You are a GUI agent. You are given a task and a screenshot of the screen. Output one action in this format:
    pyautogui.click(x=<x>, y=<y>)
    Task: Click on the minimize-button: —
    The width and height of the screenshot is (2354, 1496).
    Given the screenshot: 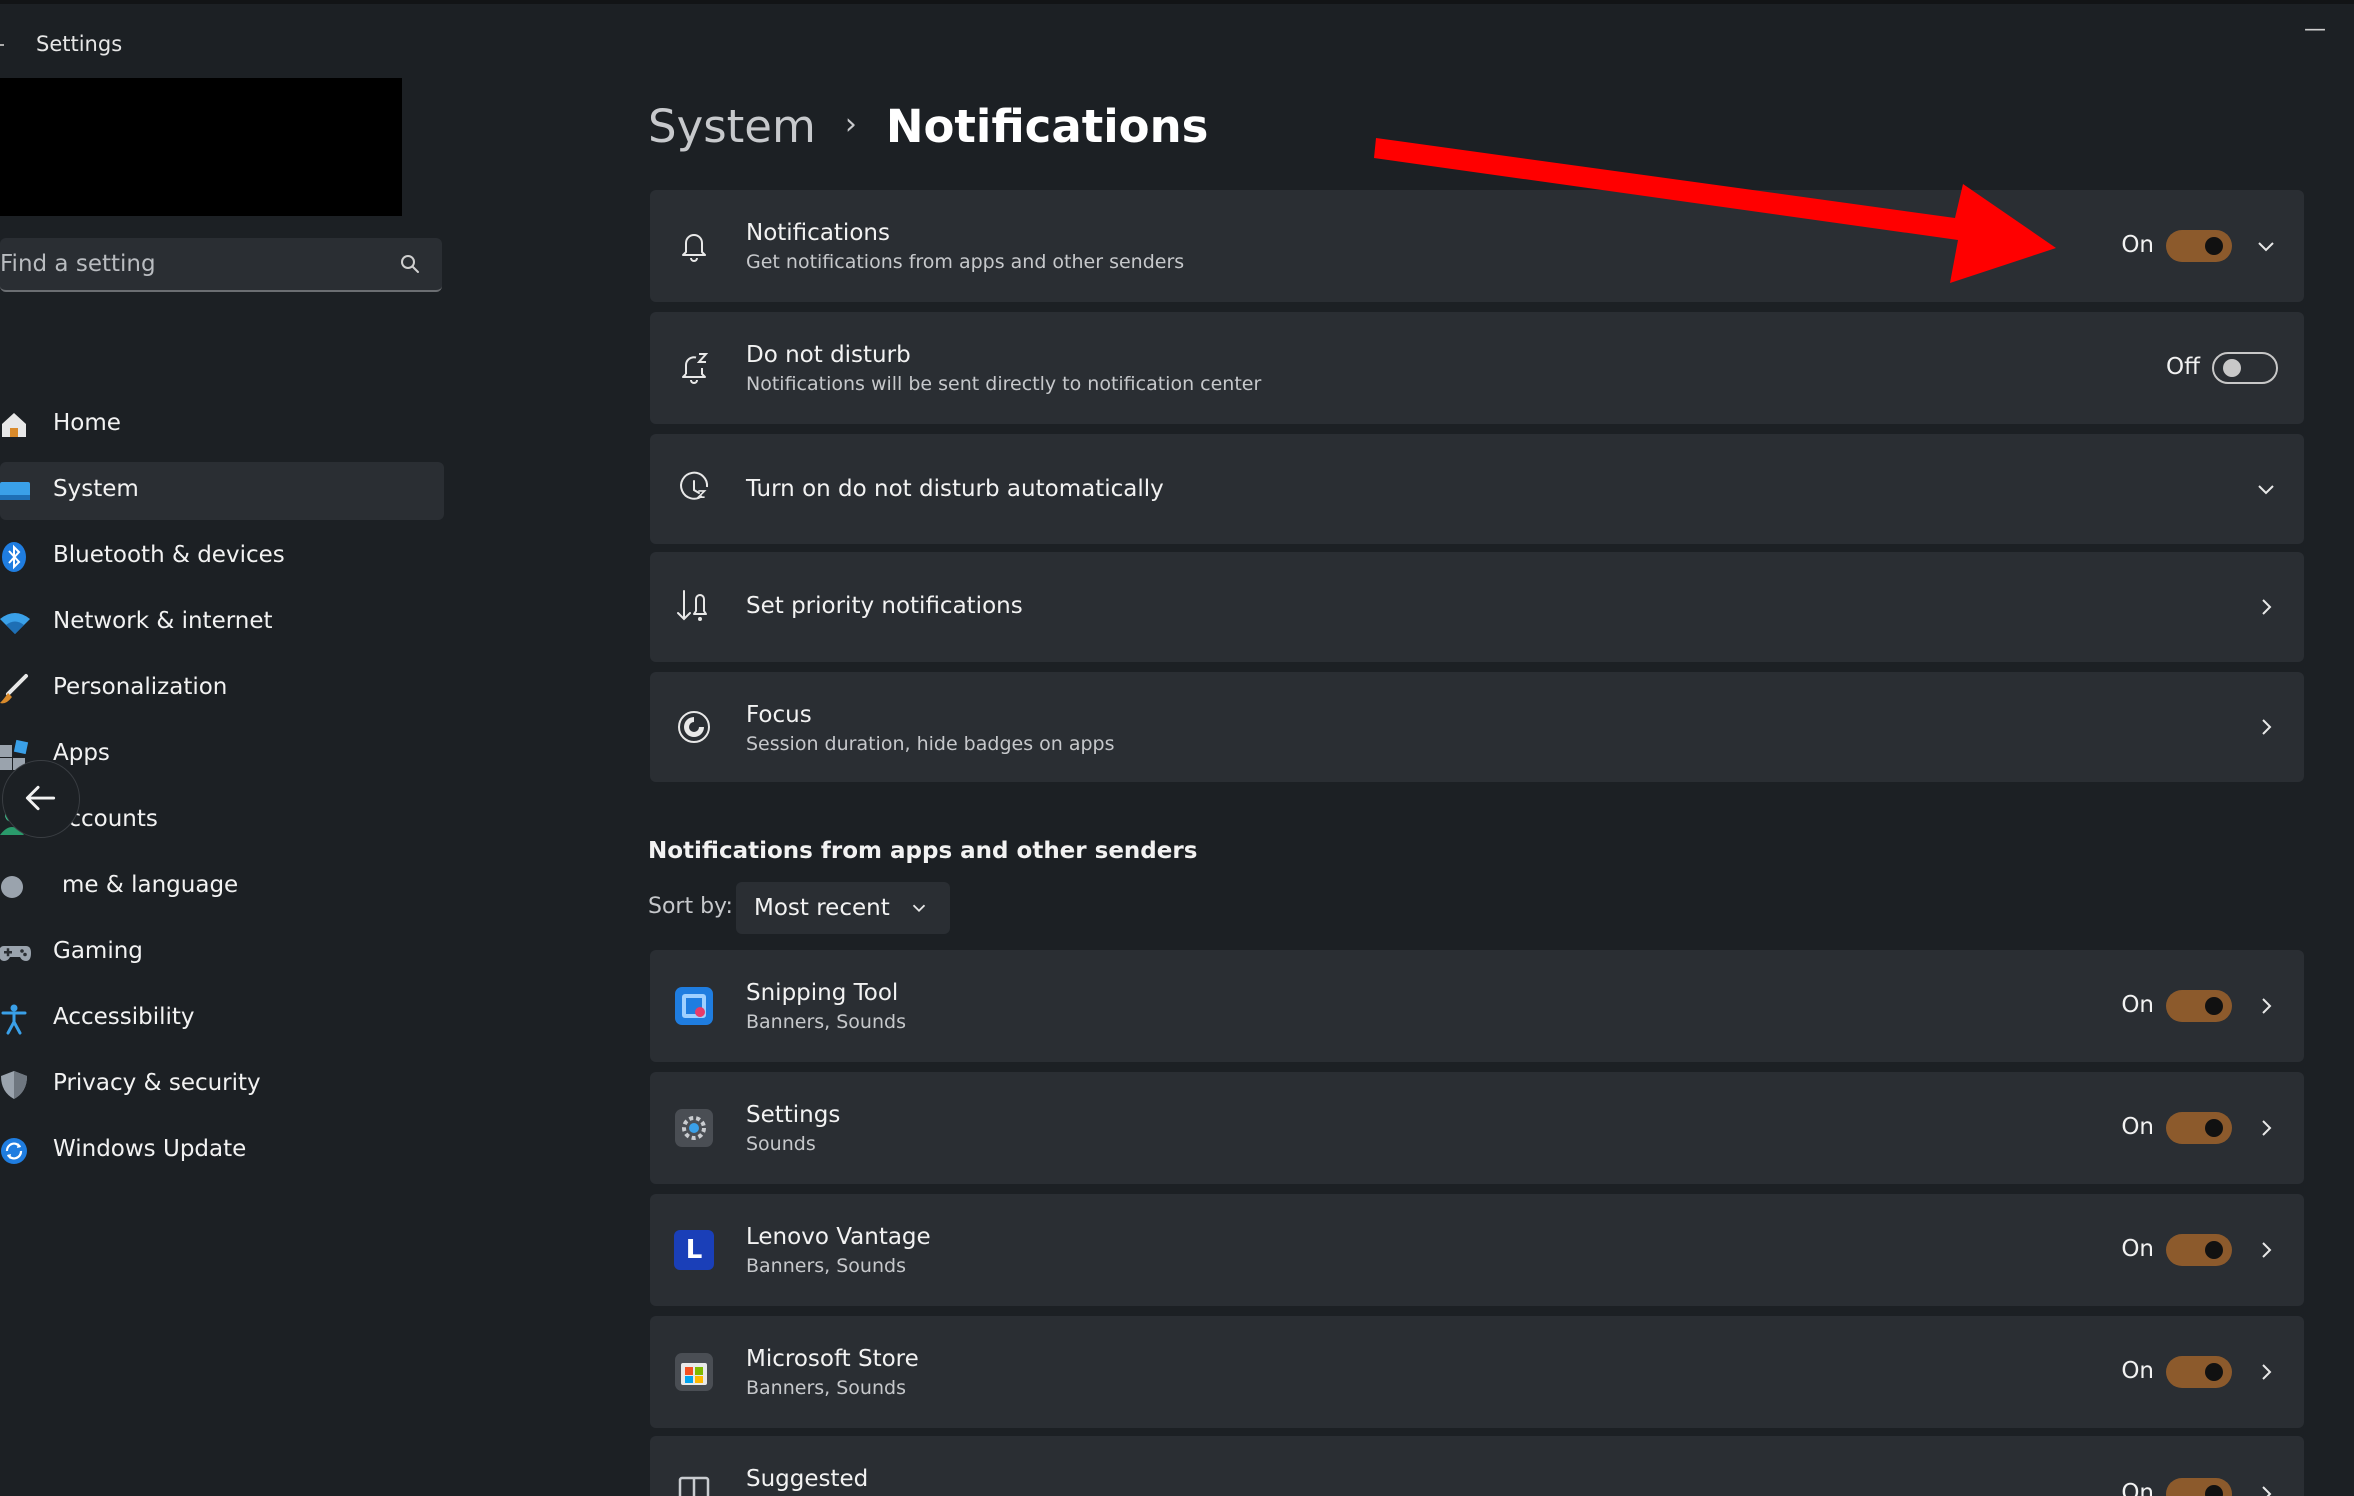 What is the action you would take?
    pyautogui.click(x=2315, y=30)
    